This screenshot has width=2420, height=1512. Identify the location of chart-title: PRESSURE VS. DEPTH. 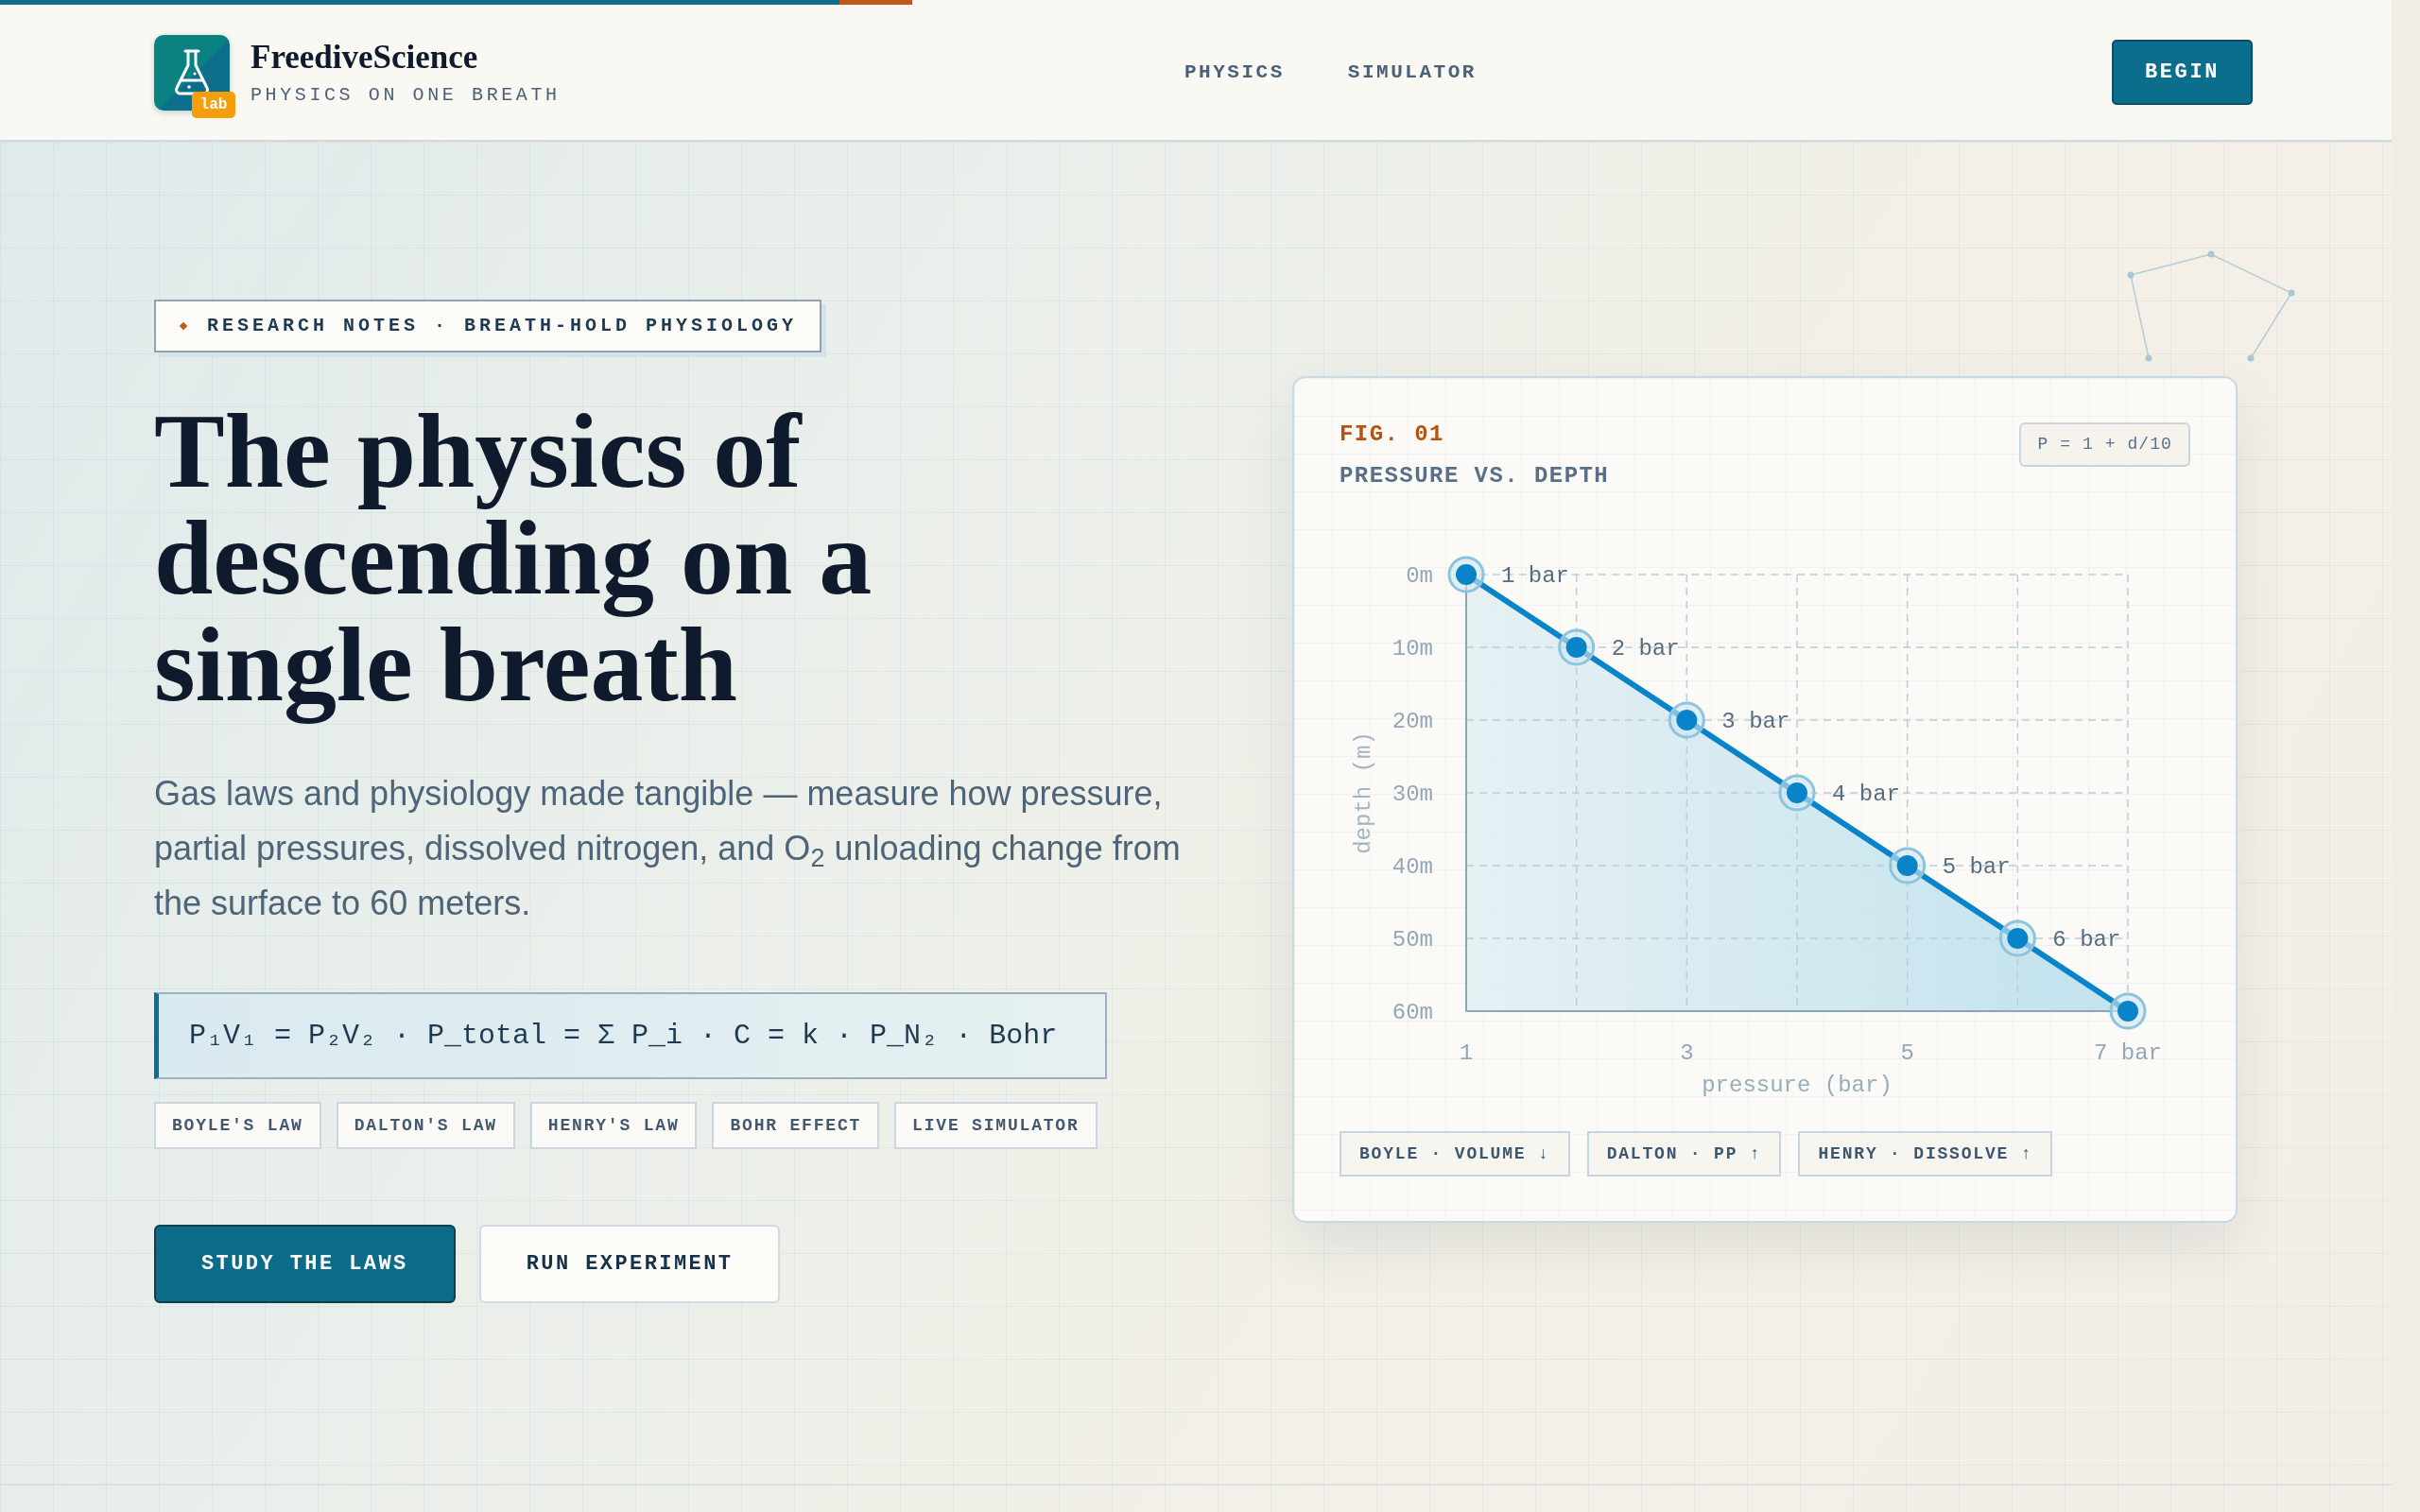
(1475, 476).